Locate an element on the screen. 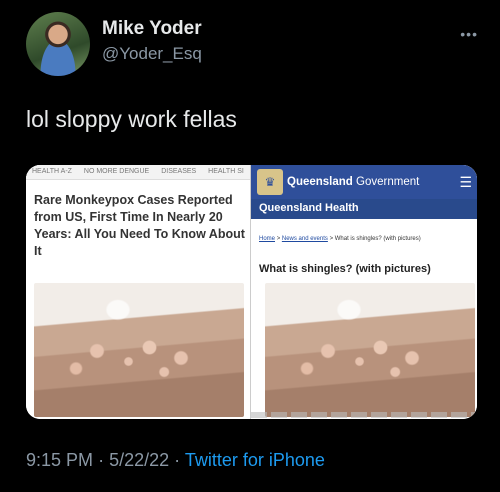  cut-off-text is located at coordinates (364, 415).